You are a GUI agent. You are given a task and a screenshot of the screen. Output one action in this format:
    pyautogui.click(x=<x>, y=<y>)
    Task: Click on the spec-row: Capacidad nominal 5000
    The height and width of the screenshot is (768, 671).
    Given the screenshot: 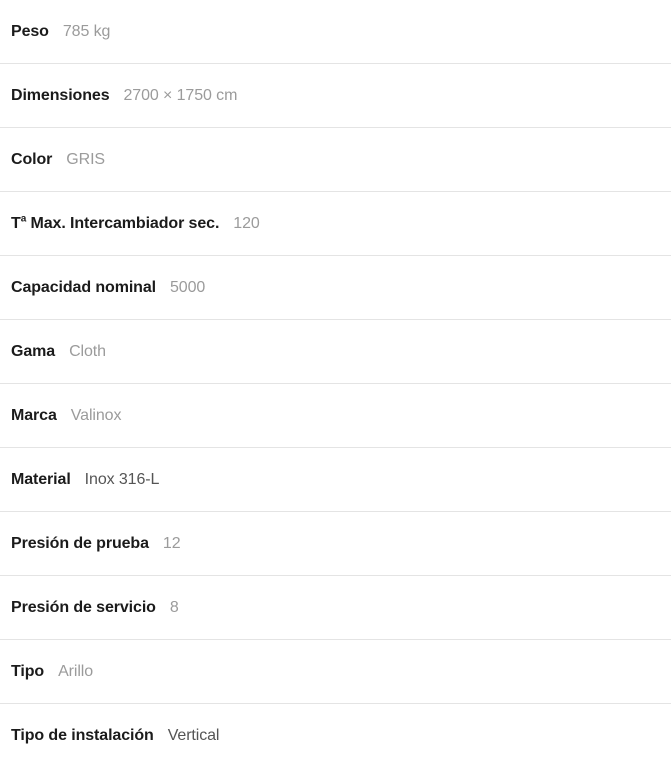 What is the action you would take?
    pyautogui.click(x=335, y=288)
    